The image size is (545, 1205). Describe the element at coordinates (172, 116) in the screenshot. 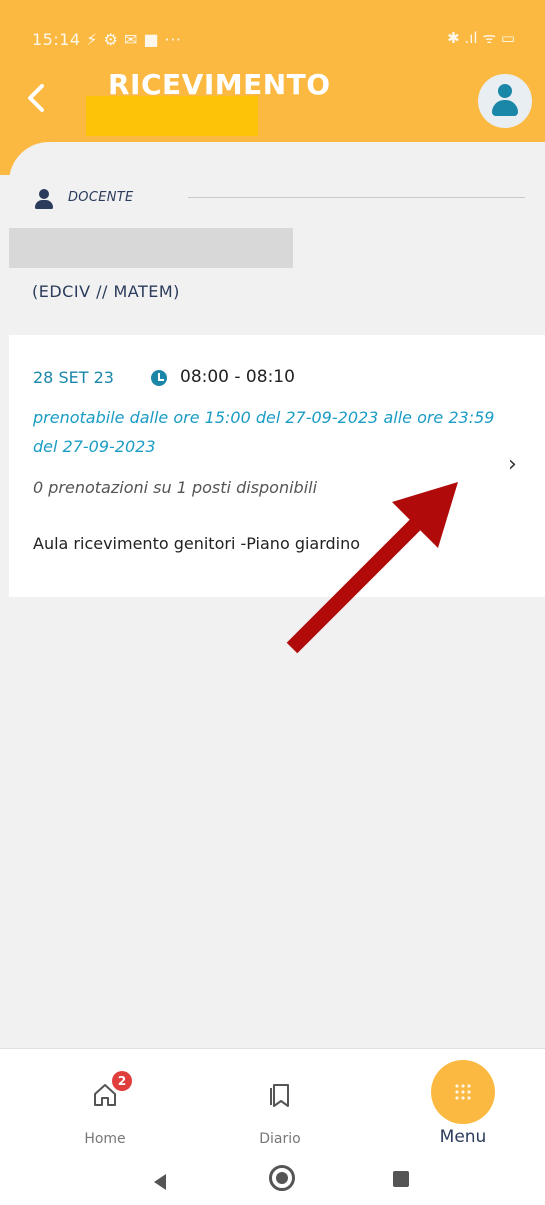

I see `redaction-block` at that location.